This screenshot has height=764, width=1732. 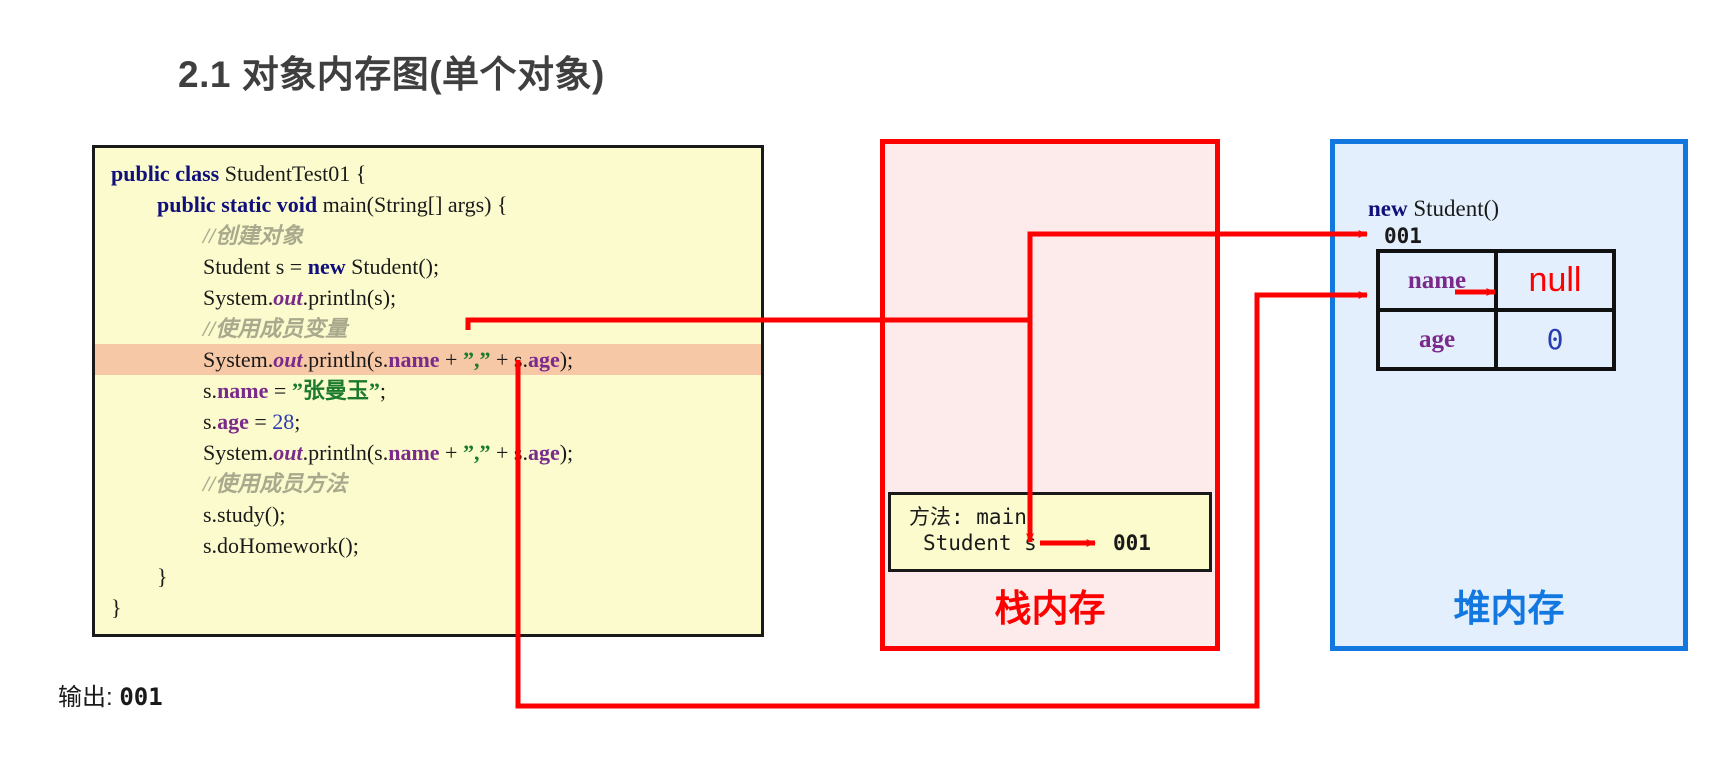 I want to click on code-token: ”张曼玉”, so click(x=335, y=390).